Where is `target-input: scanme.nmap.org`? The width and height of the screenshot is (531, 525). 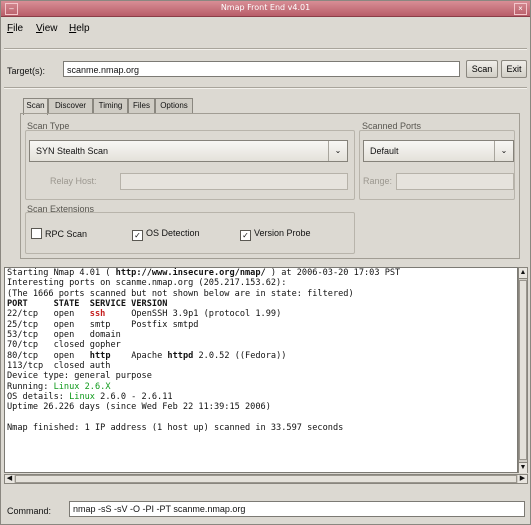
target-input: scanme.nmap.org is located at coordinates (261, 69).